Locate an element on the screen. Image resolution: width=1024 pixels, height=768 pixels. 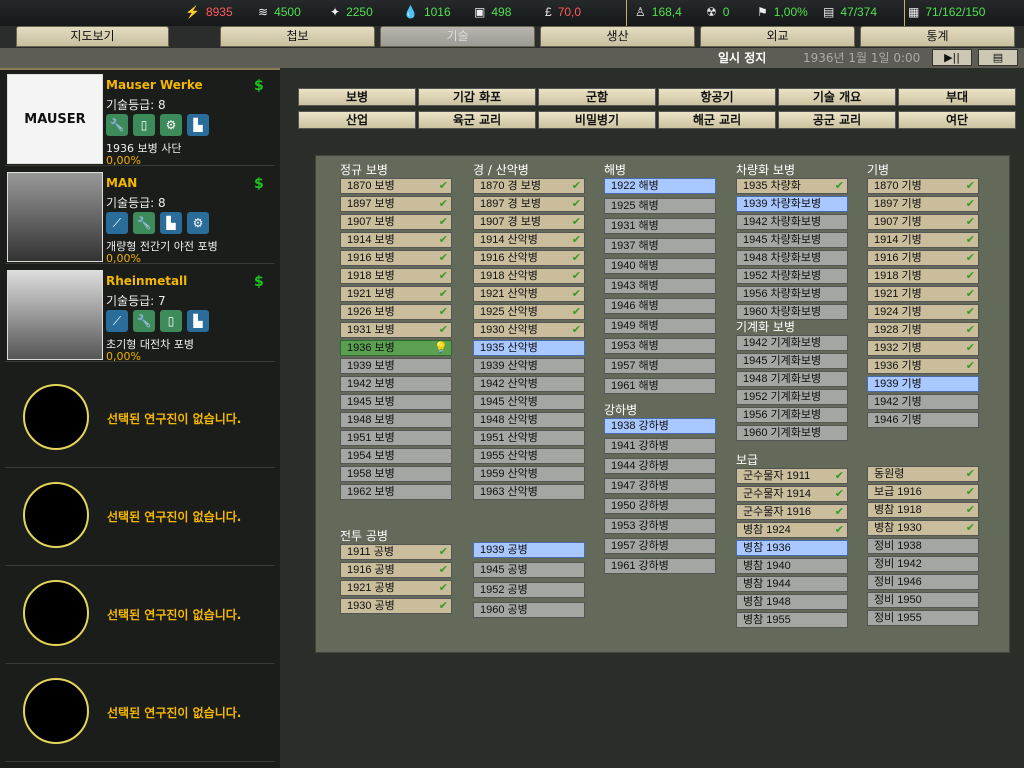
tech-item: 1946 기병 is located at coordinates (923, 420).